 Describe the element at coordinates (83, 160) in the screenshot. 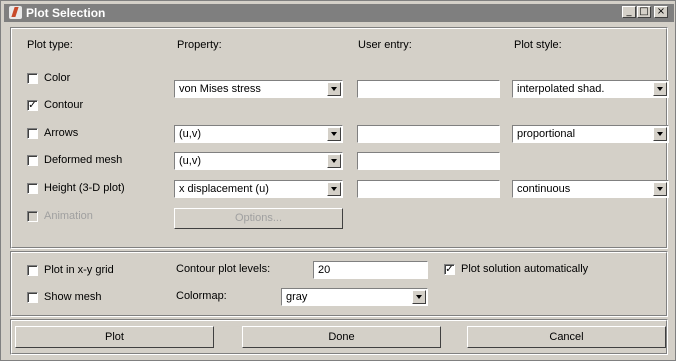

I see `deformed-mesh-label: Deformed mesh` at that location.